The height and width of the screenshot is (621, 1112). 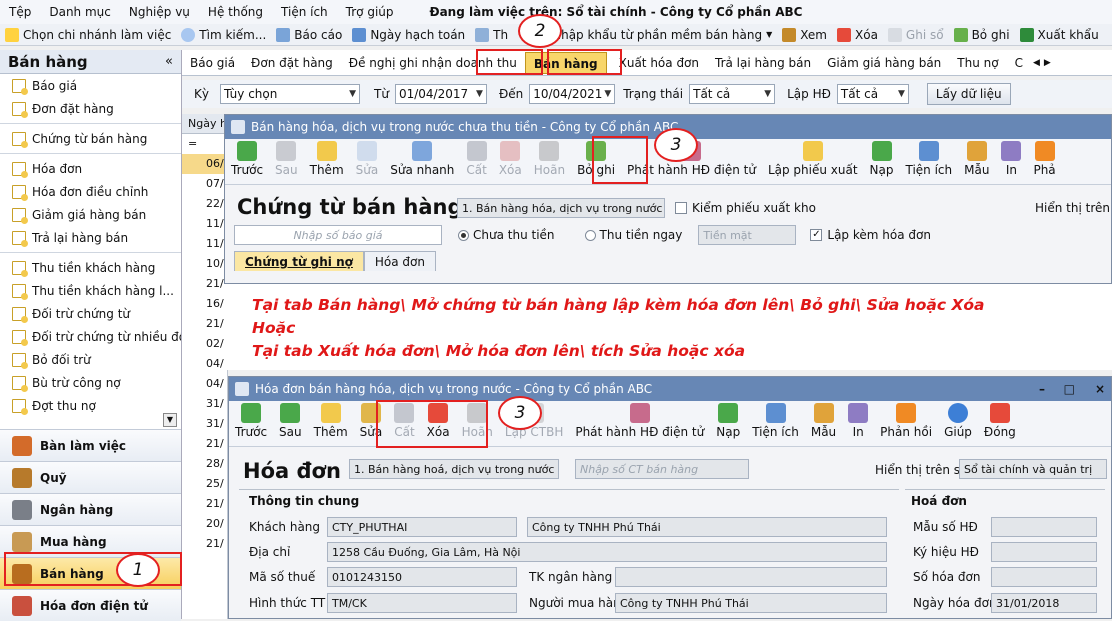 What do you see at coordinates (204, 224) in the screenshot?
I see `table-row: 11/` at bounding box center [204, 224].